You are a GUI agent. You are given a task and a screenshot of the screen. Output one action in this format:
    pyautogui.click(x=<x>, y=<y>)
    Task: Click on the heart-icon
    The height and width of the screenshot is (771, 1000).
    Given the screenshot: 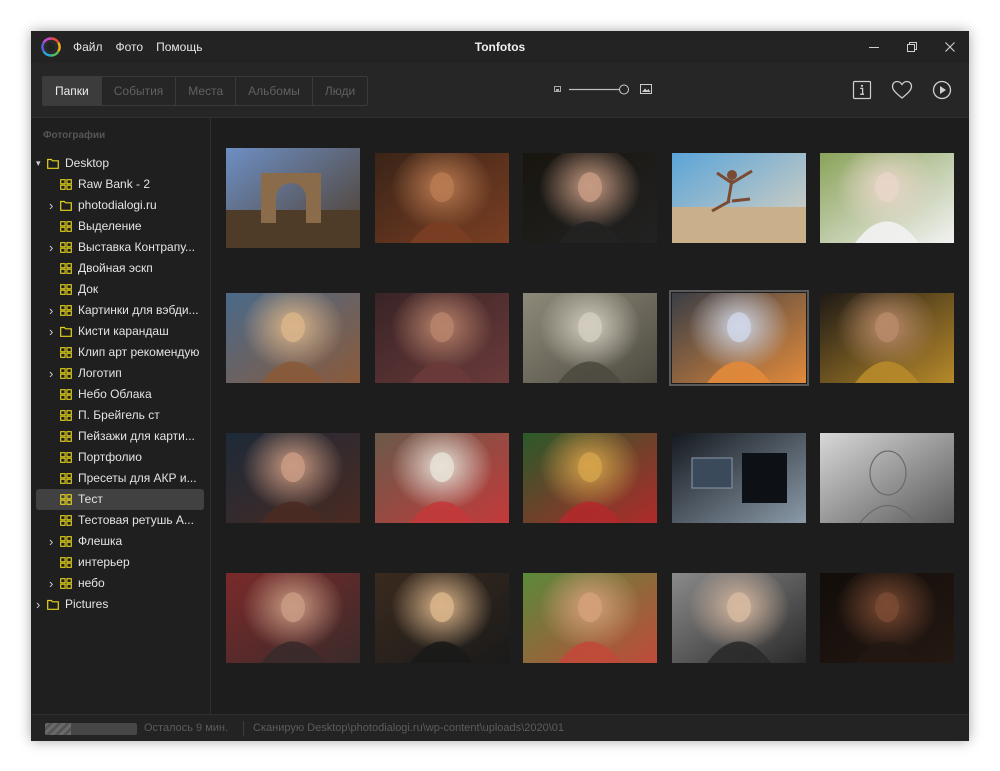 What is the action you would take?
    pyautogui.click(x=902, y=89)
    